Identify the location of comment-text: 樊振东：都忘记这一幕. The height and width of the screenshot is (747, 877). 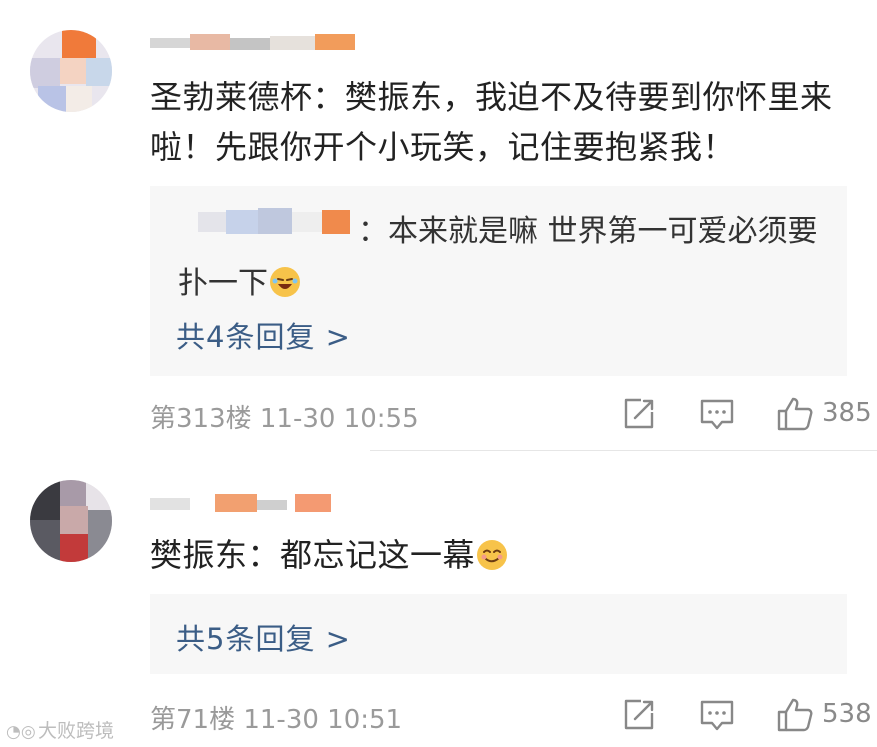
(495, 555).